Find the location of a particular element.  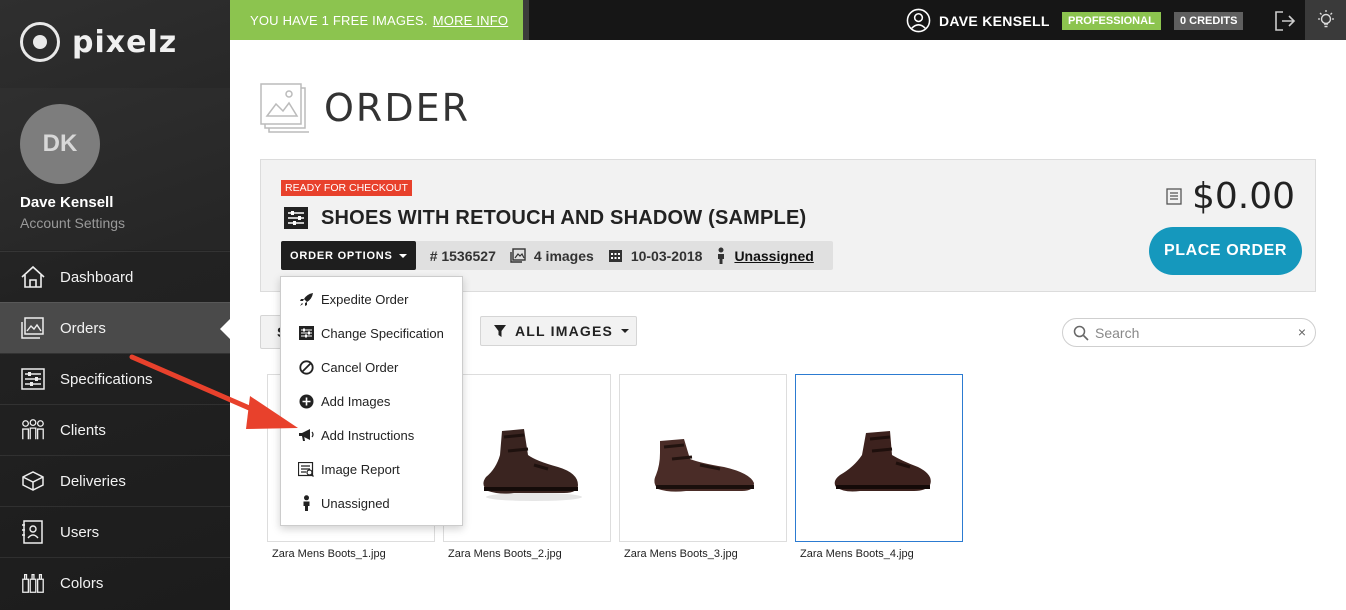

filter-all-images-button: ALL IMAGES is located at coordinates (558, 331).